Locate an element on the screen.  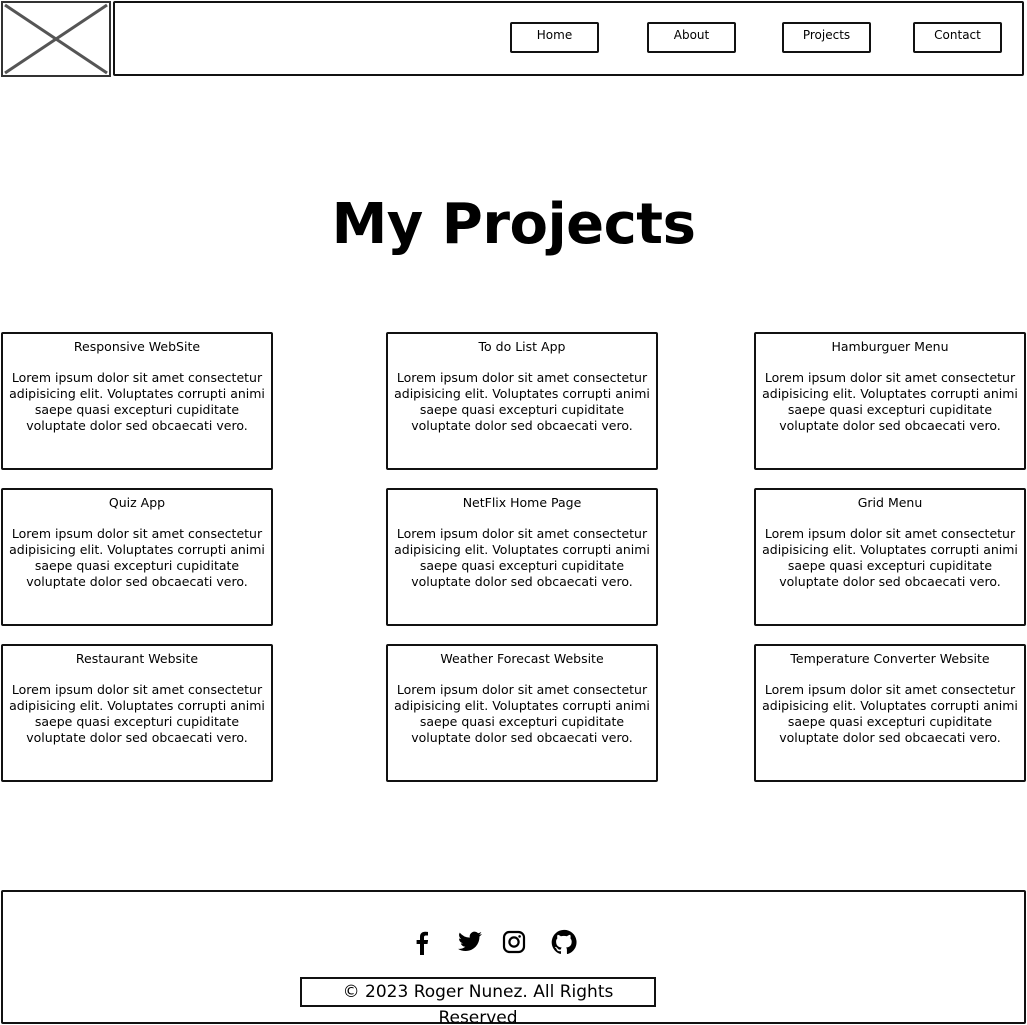
nav-projects-button: Projects is located at coordinates (826, 37).